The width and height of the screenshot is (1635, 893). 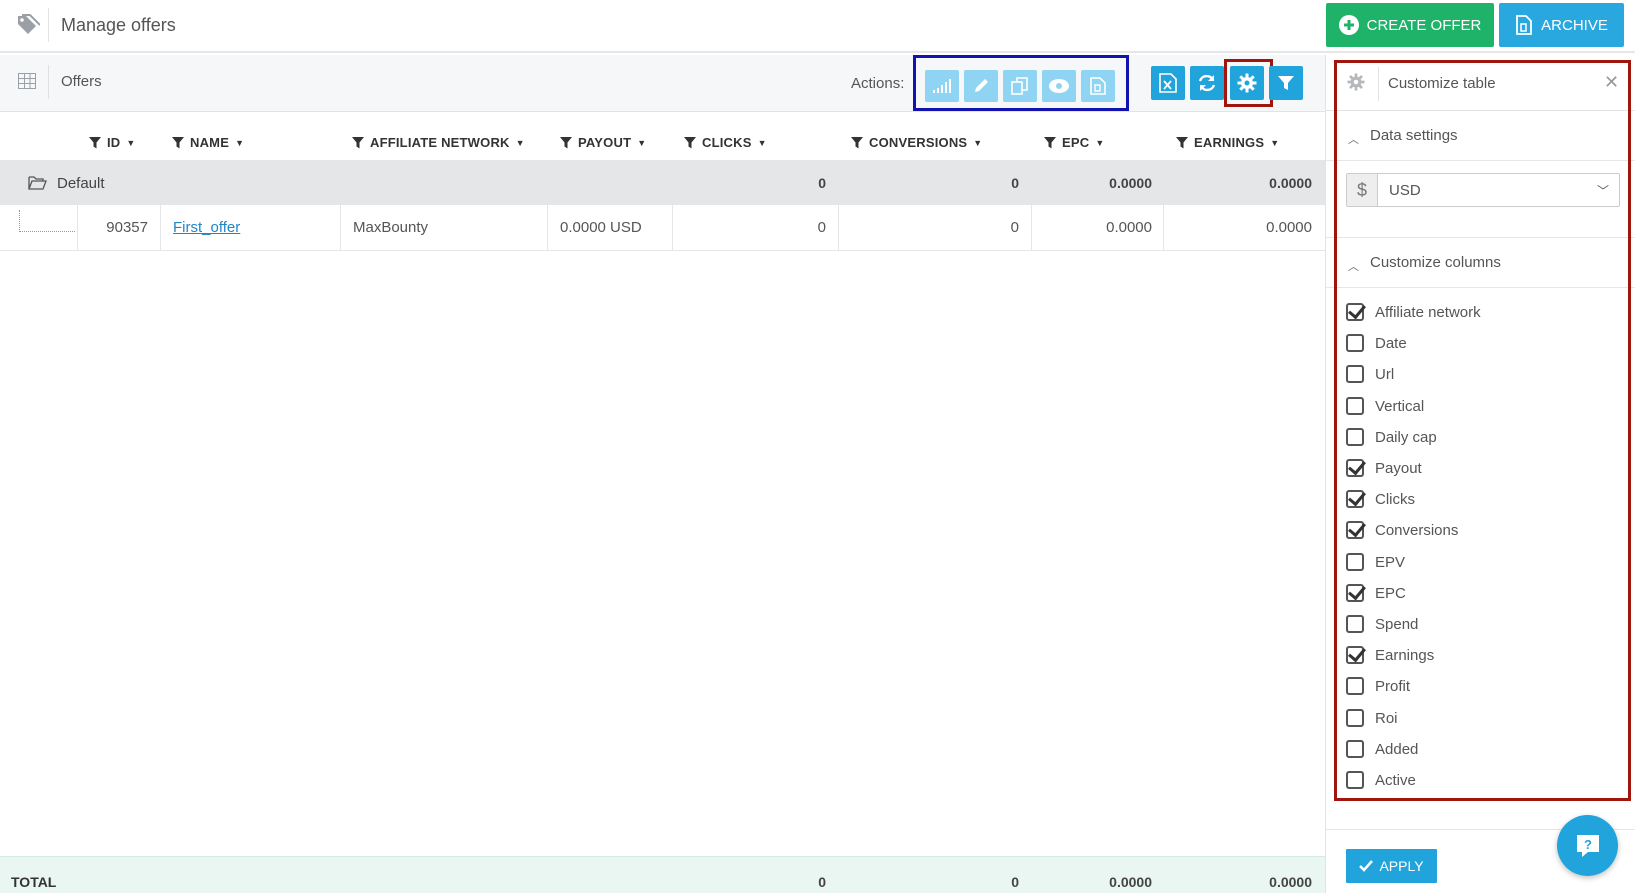 I want to click on cell-epc: 0.0000, so click(x=1129, y=227).